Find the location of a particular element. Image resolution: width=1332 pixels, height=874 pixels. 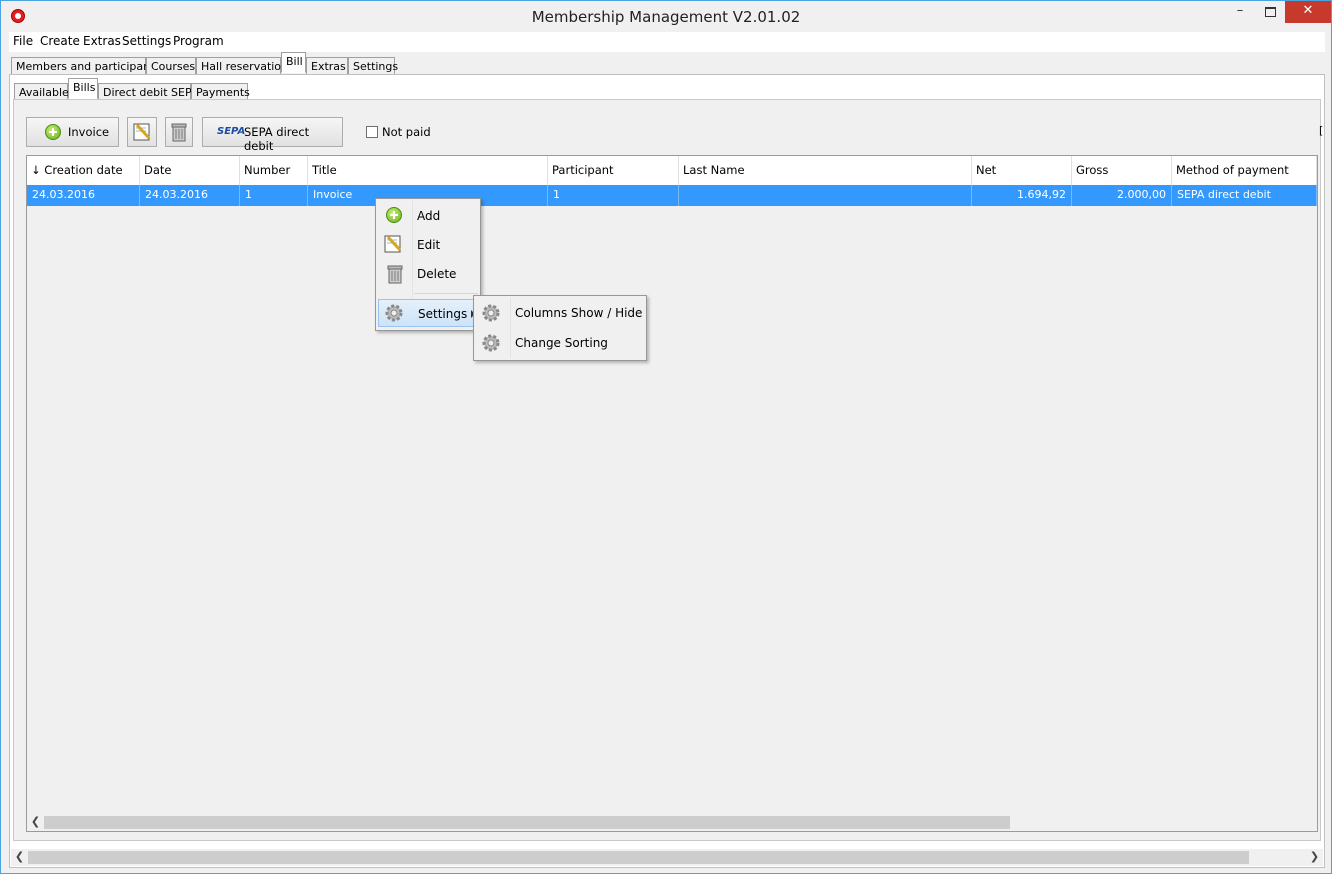

menu-separator is located at coordinates (446, 293).